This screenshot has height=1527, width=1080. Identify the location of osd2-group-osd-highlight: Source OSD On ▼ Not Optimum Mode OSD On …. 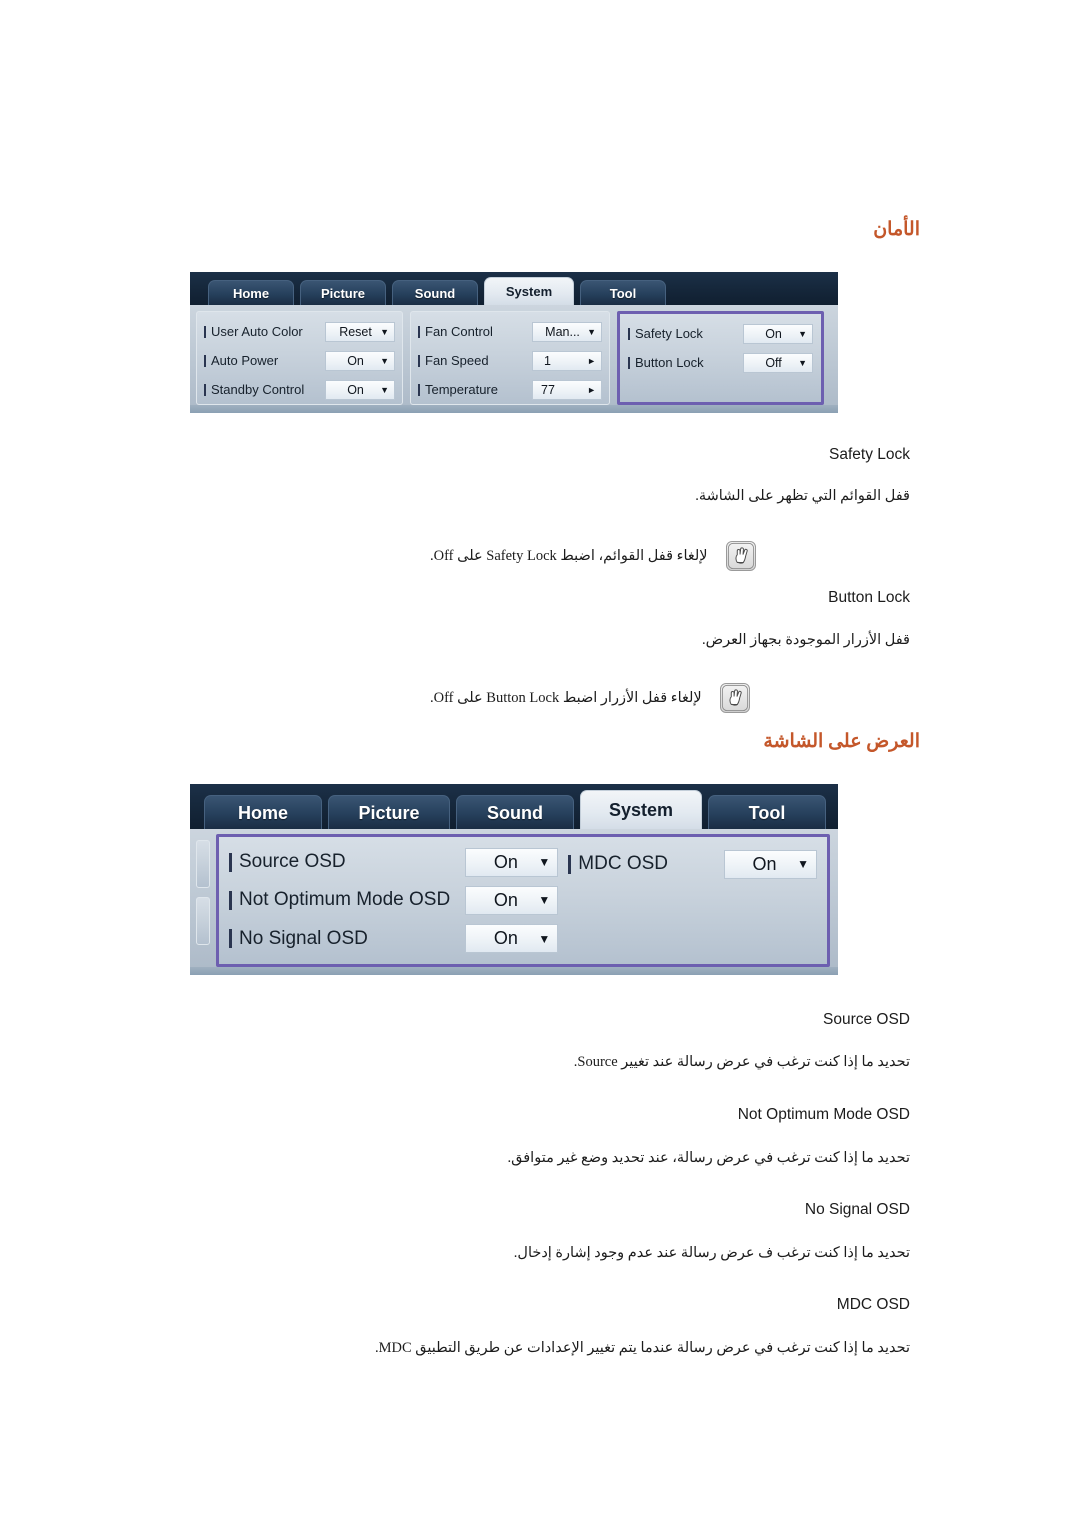
(523, 900).